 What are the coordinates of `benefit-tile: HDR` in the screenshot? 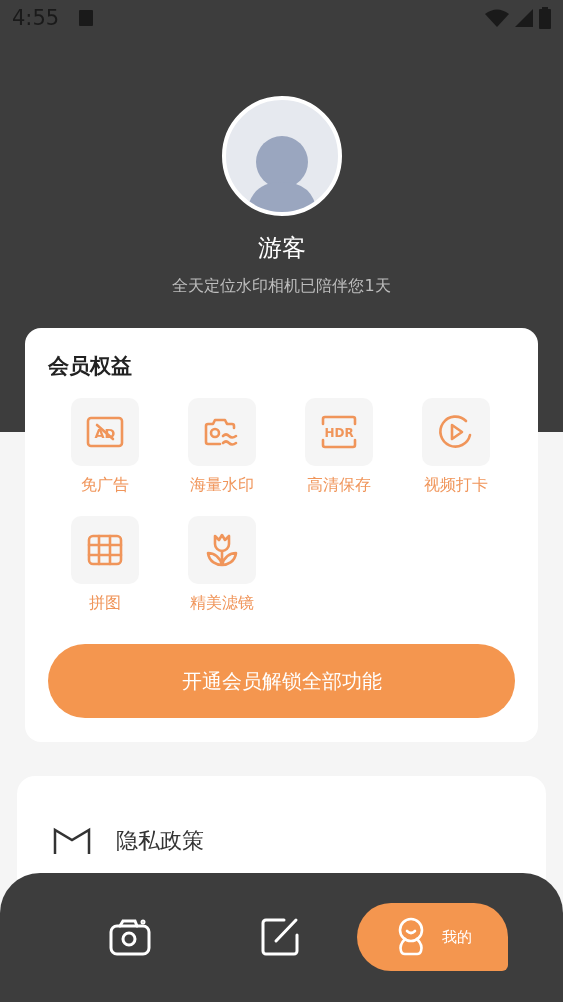 It's located at (339, 432).